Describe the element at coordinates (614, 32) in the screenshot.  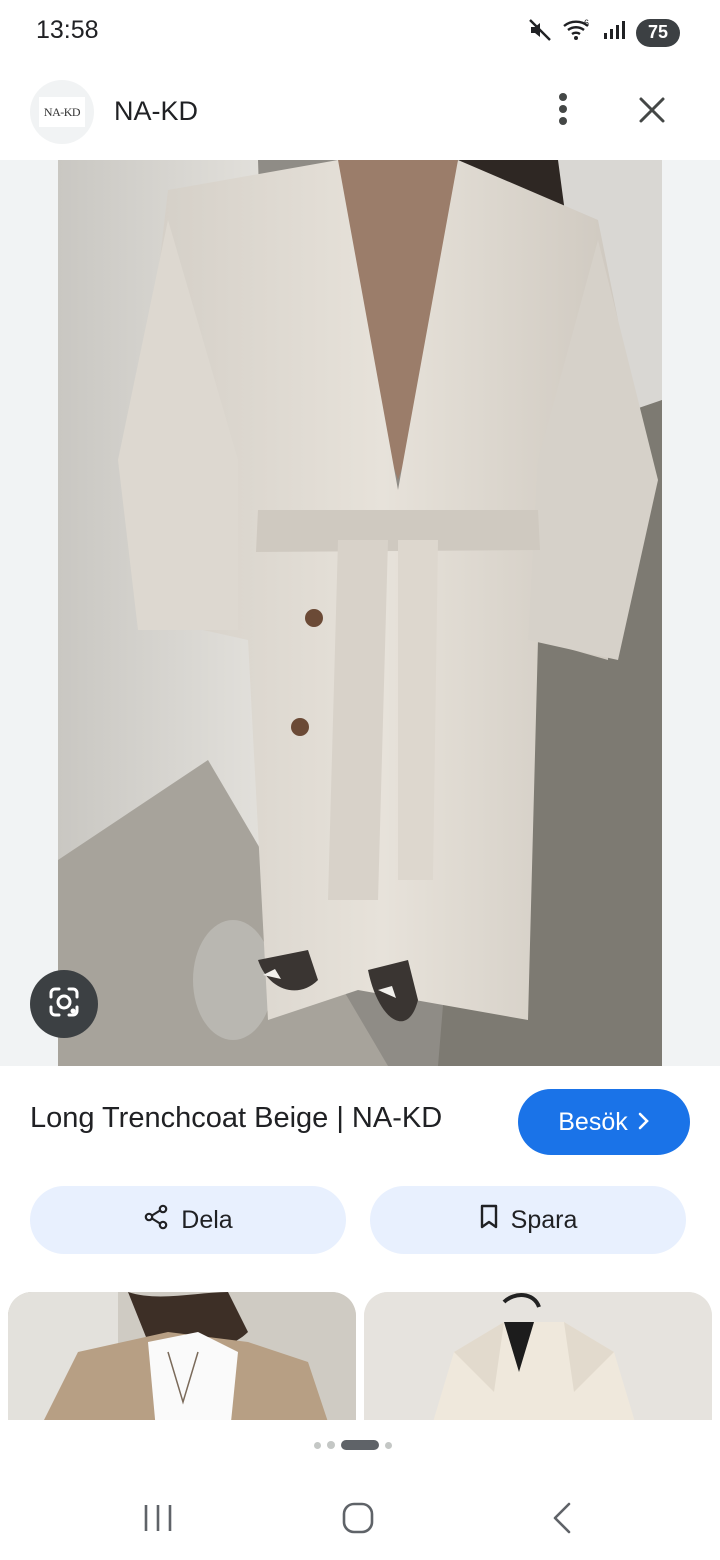
I see `signal-icon` at that location.